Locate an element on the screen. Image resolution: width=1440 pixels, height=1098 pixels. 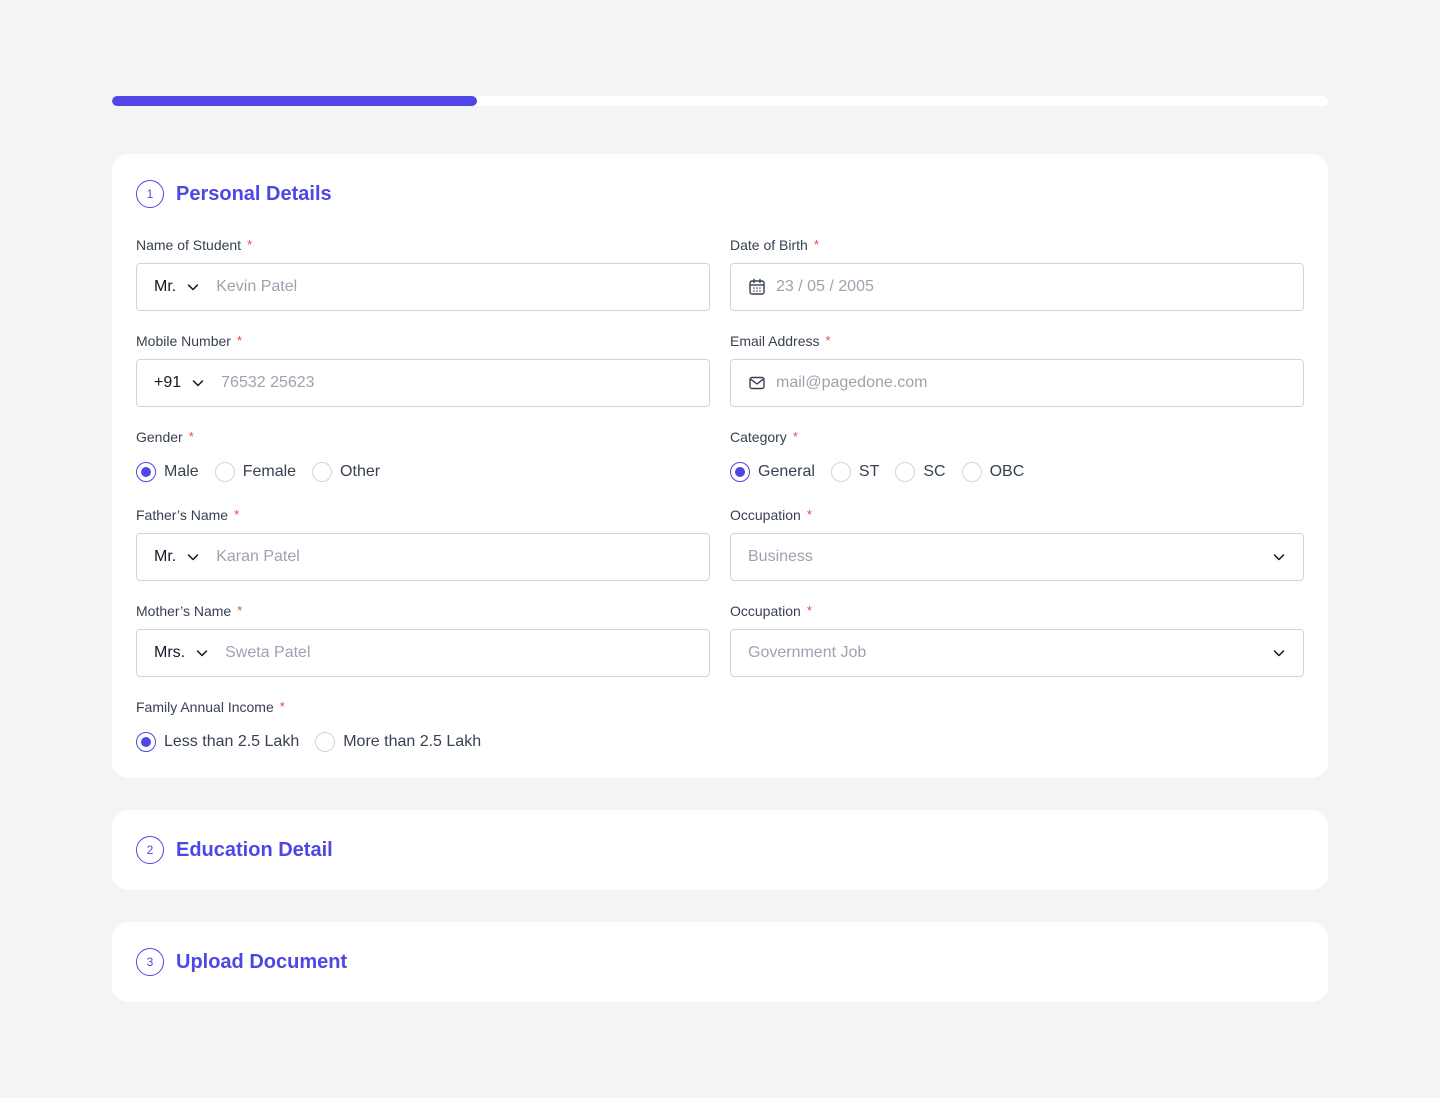
email-field: Email Address * mail@pagedone.com is located at coordinates (1017, 369).